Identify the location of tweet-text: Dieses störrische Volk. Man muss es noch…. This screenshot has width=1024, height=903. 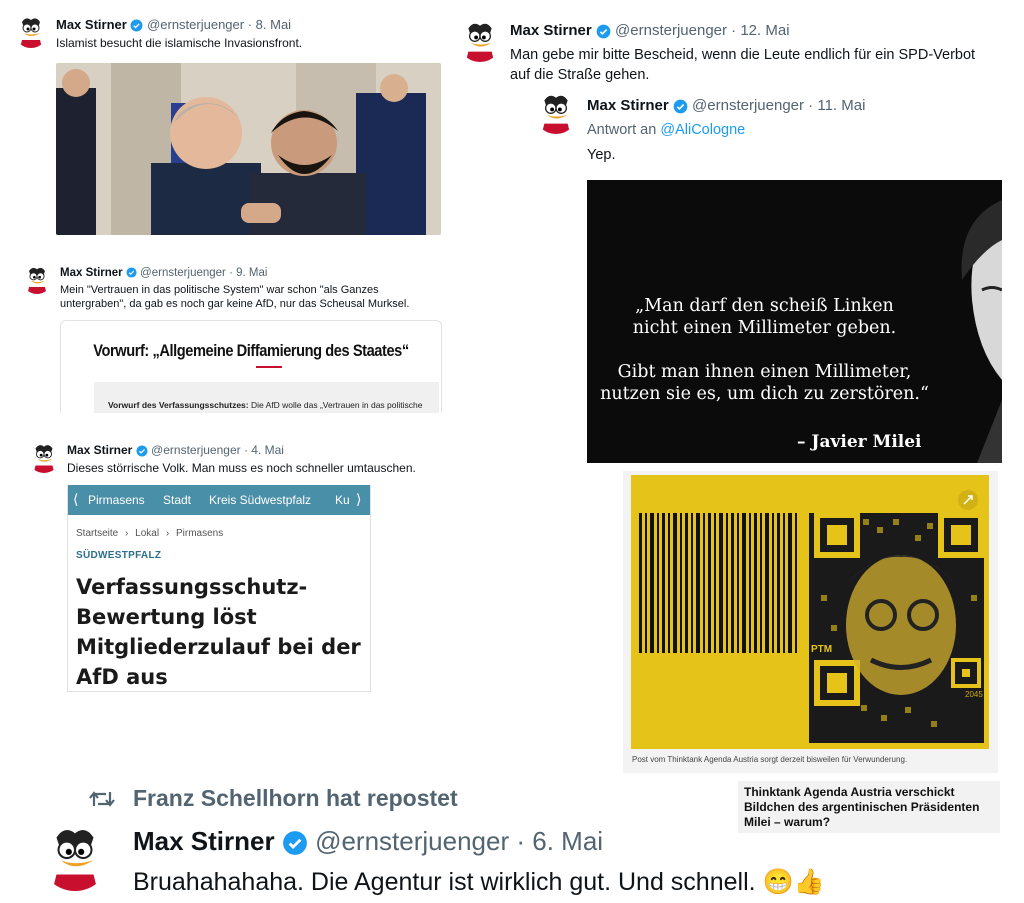
(241, 468).